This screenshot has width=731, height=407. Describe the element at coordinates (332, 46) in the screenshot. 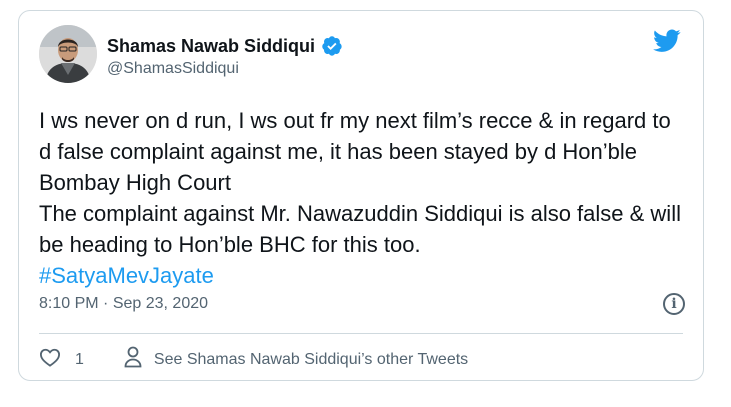

I see `verified-badge-icon` at that location.